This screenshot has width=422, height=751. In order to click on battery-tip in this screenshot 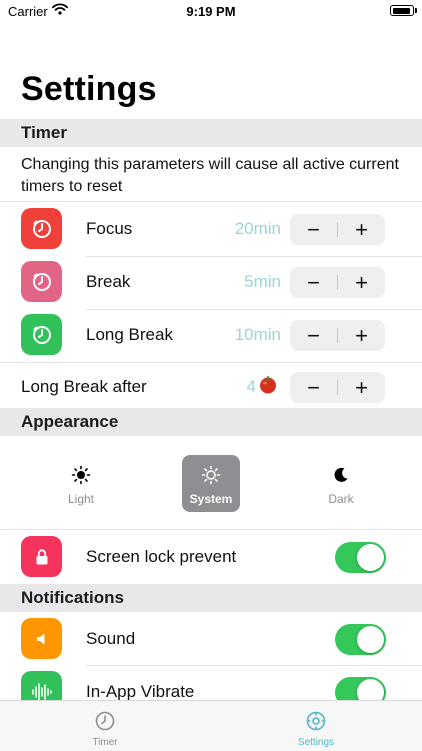, I will do `click(416, 10)`.